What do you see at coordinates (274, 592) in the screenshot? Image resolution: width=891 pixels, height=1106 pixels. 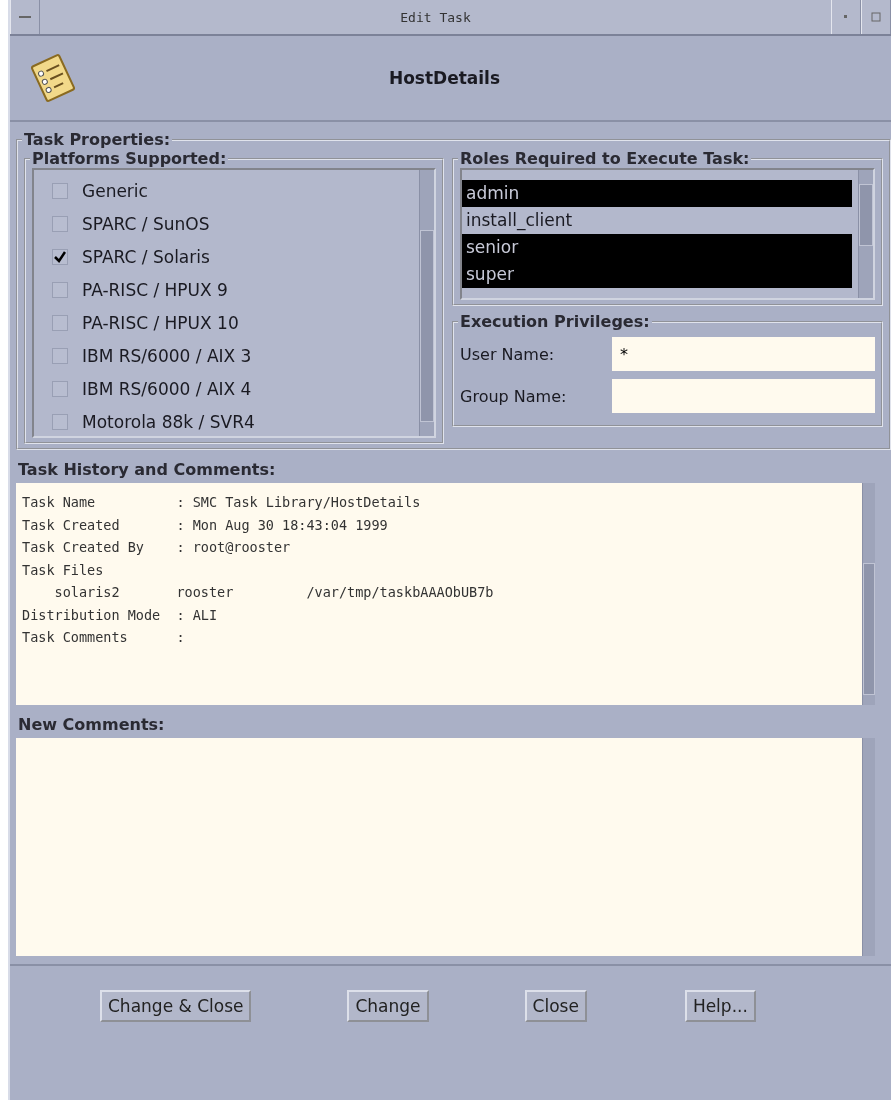 I see `history-line: solaris2 rooster /var/tmp/taskbAAAObUB7b` at bounding box center [274, 592].